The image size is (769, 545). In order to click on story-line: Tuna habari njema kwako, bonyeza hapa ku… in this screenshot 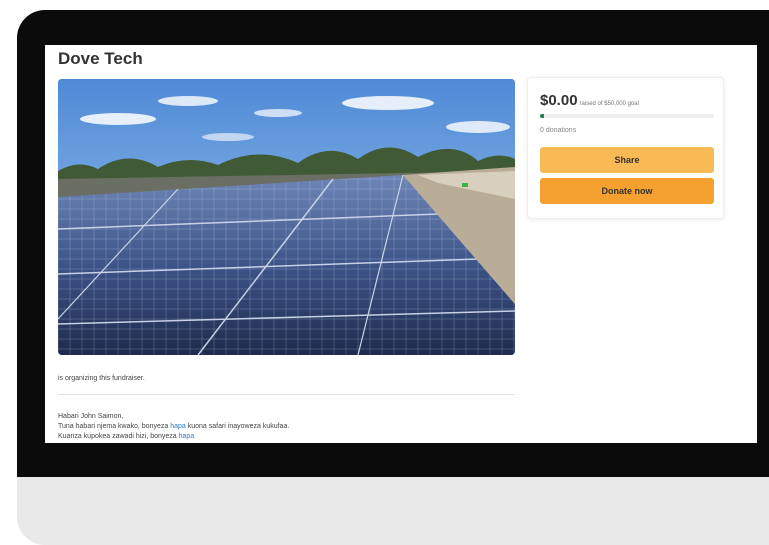, I will do `click(173, 427)`.